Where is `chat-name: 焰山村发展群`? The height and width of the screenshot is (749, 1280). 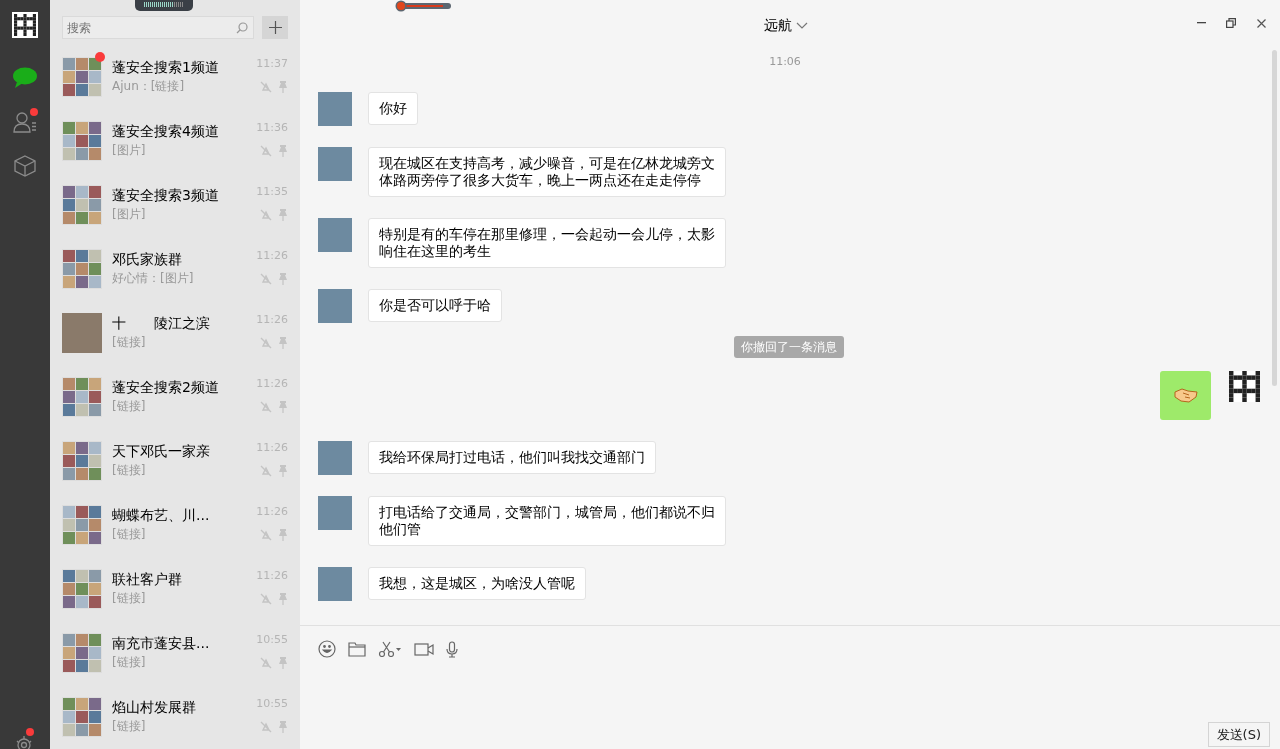
chat-name: 焰山村发展群 is located at coordinates (154, 707).